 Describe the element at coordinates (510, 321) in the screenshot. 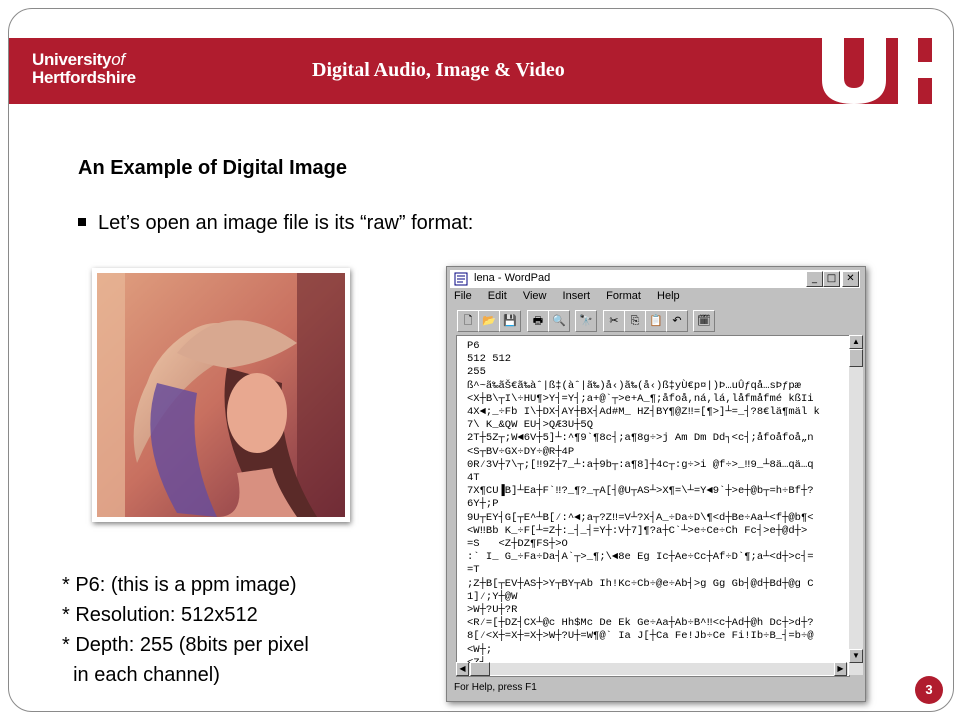

I see `save-icon: 💾` at that location.